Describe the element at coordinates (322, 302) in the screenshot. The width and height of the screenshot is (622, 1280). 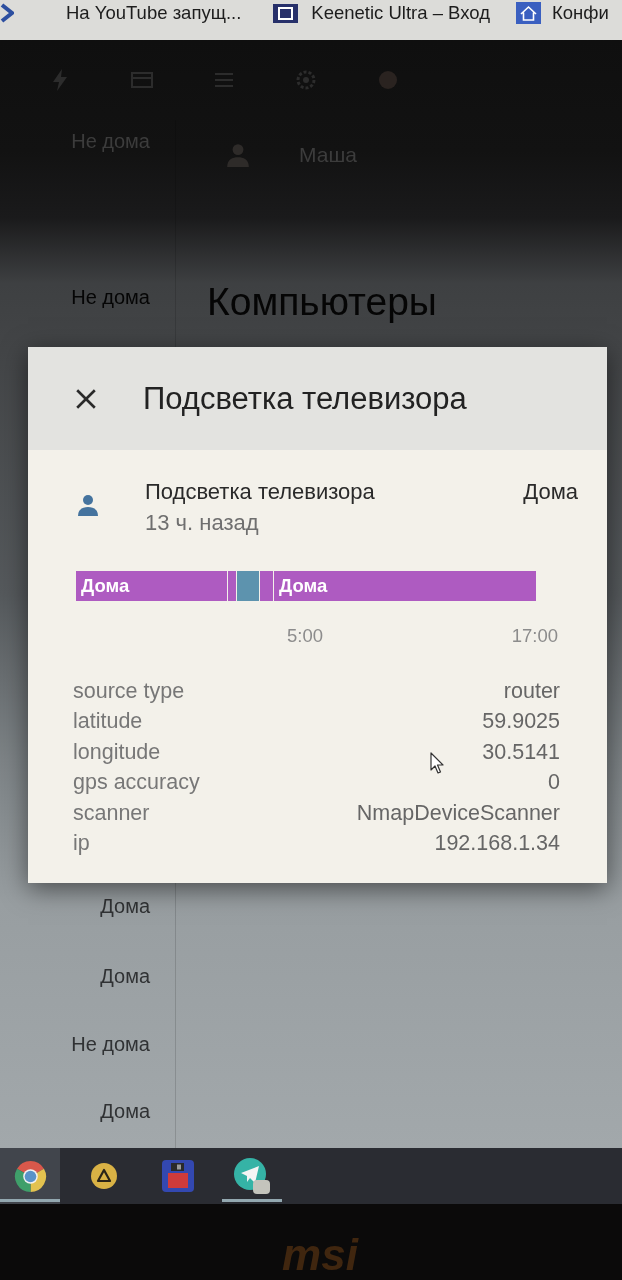
I see `section-heading: Компьютеры` at that location.